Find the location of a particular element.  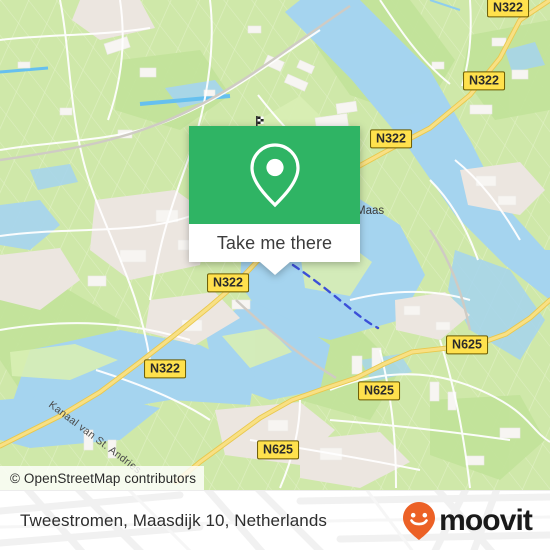

callout-pin-area is located at coordinates (274, 175).